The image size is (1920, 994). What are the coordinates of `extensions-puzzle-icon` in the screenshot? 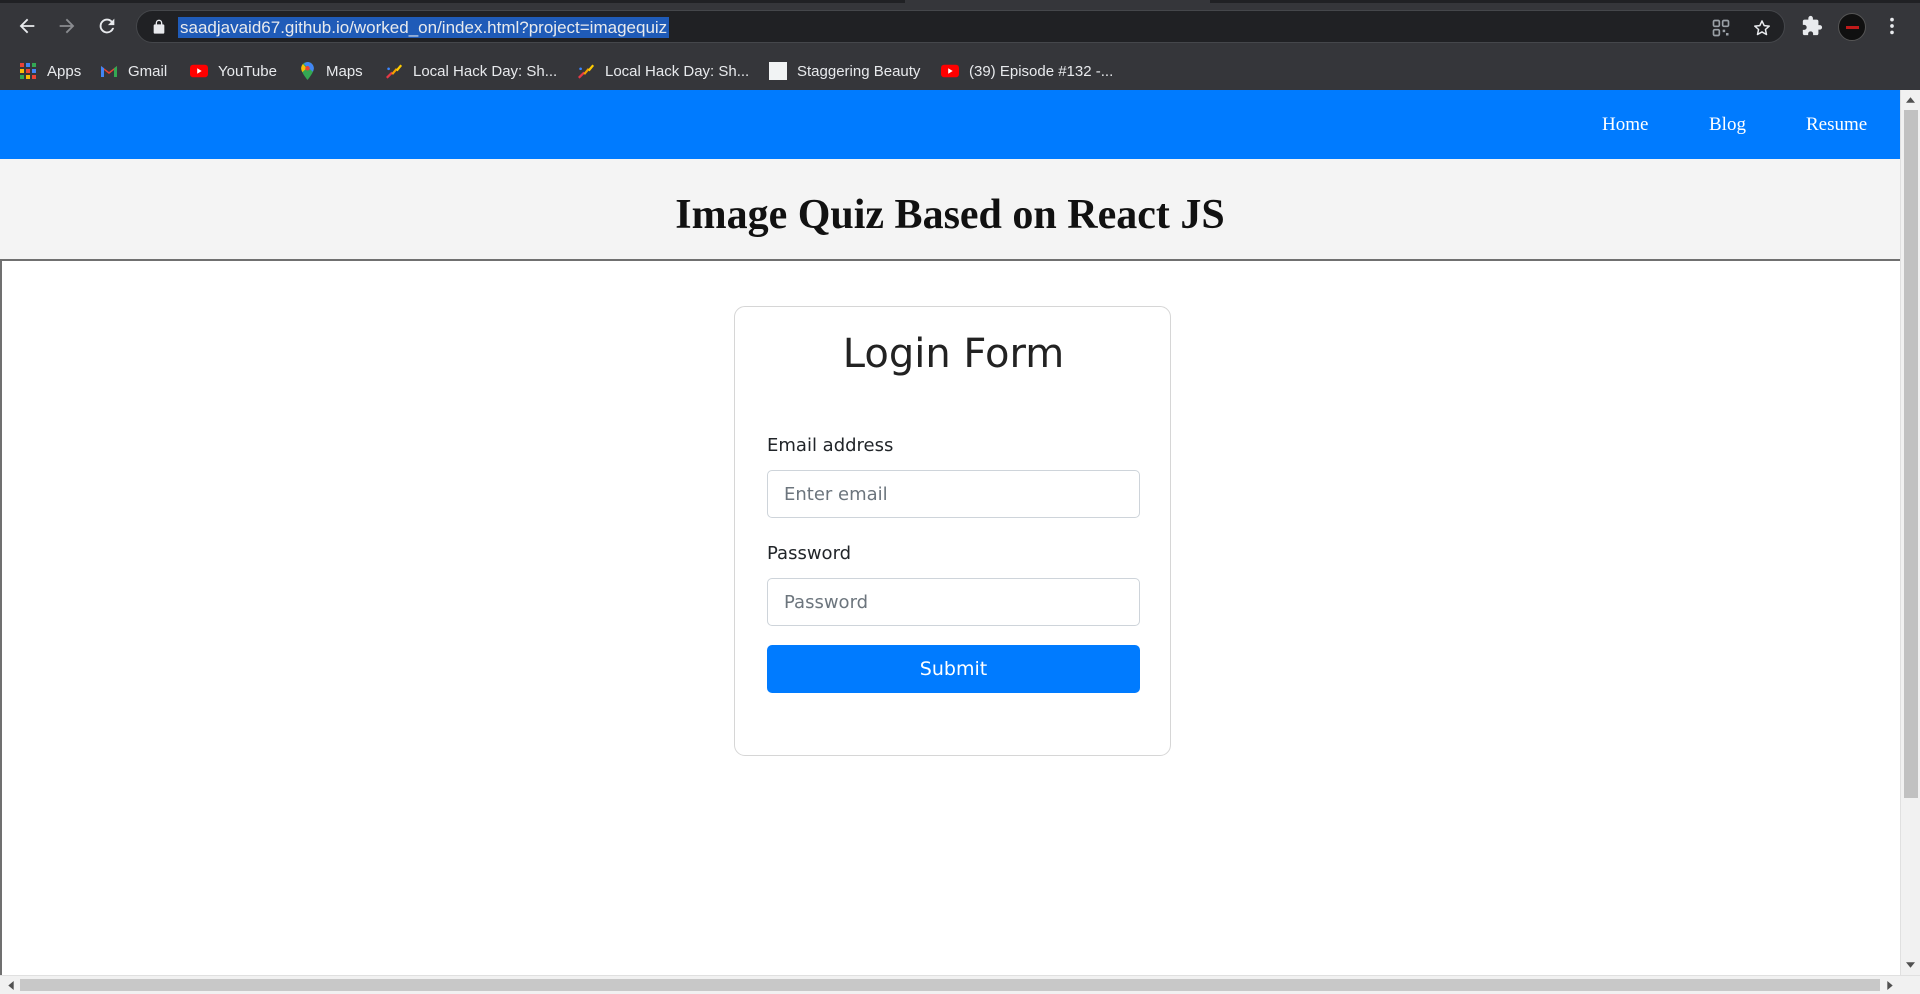 It's located at (1812, 25).